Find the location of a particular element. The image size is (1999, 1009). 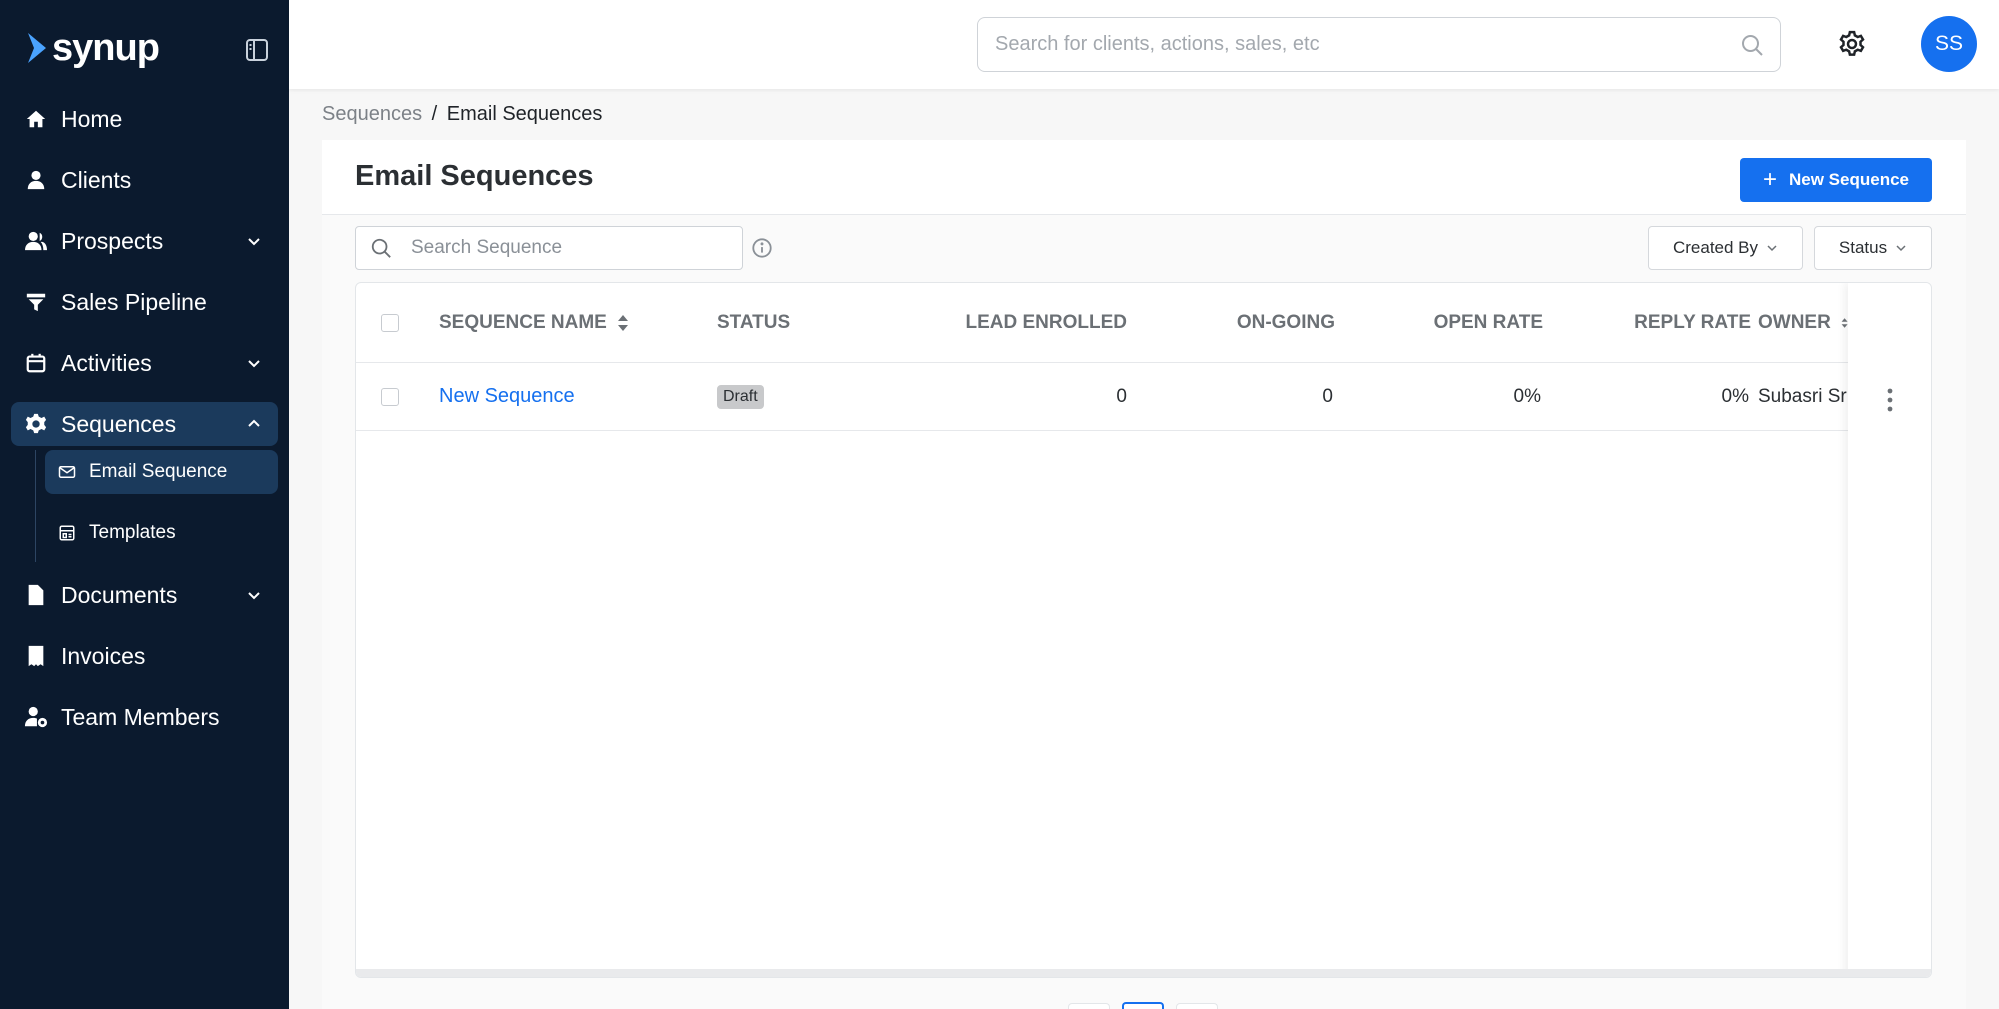

sidebar-item-home: Home is located at coordinates (144, 119).